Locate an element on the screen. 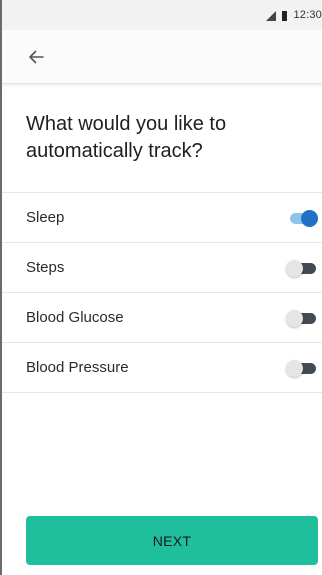 This screenshot has height=575, width=322. tracking-row-blood-pressure: Blood Pressure is located at coordinates (162, 368).